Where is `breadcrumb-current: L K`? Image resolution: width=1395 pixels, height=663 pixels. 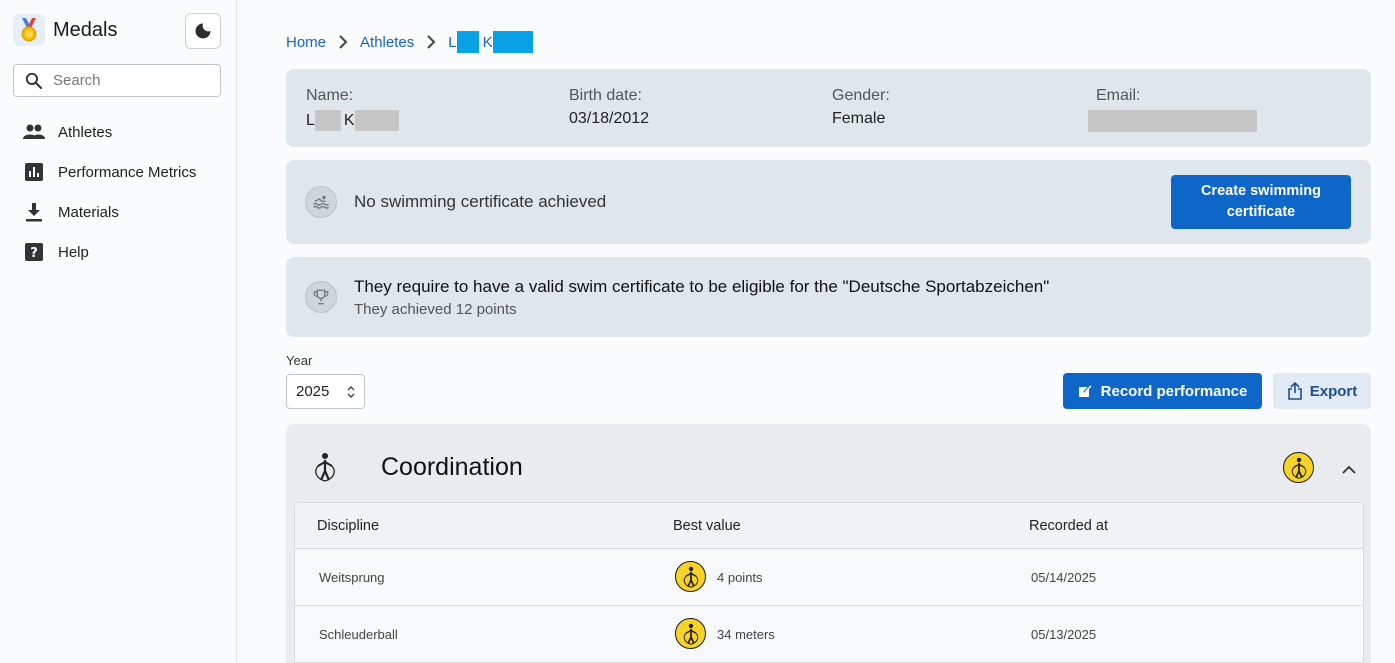 breadcrumb-current: L K is located at coordinates (490, 42).